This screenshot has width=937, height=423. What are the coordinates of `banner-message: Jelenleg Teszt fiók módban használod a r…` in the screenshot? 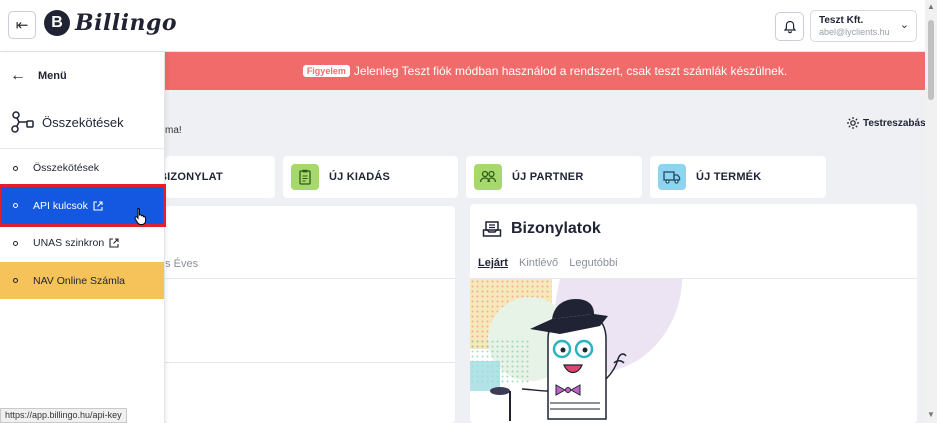 It's located at (570, 71).